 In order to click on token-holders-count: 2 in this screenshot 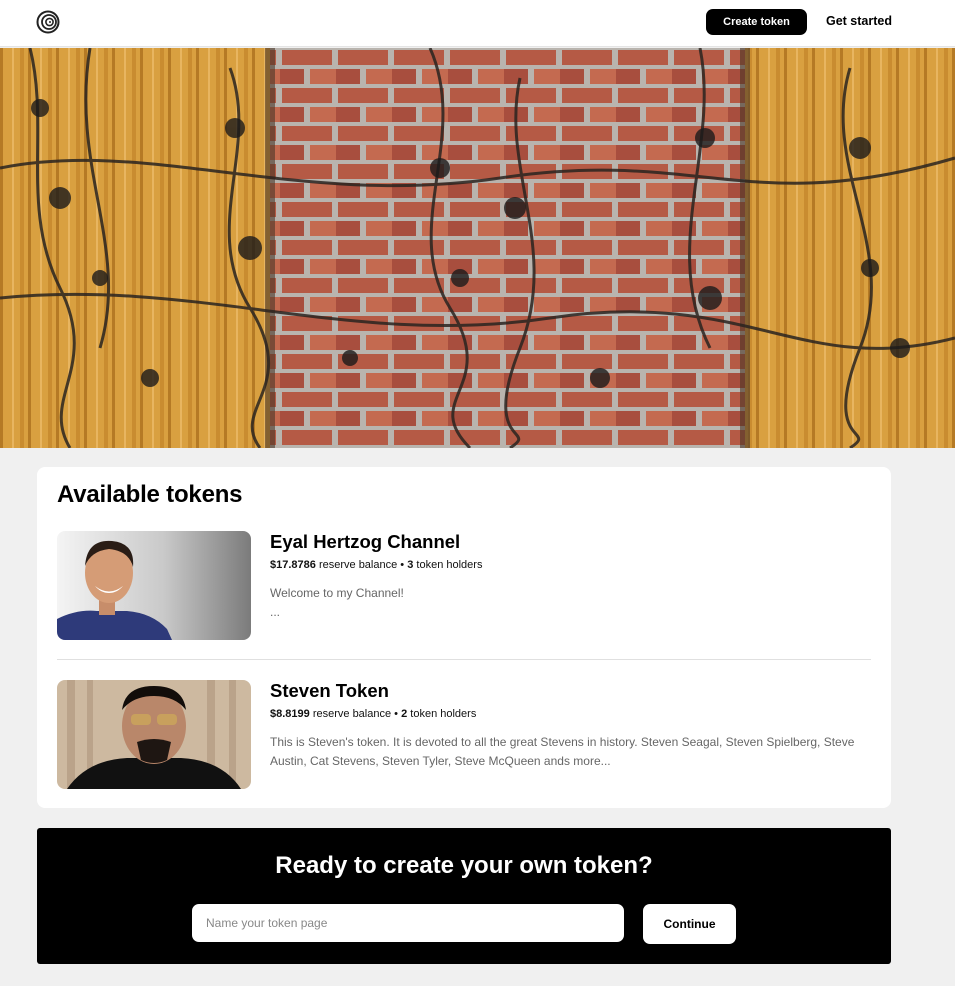, I will do `click(404, 714)`.